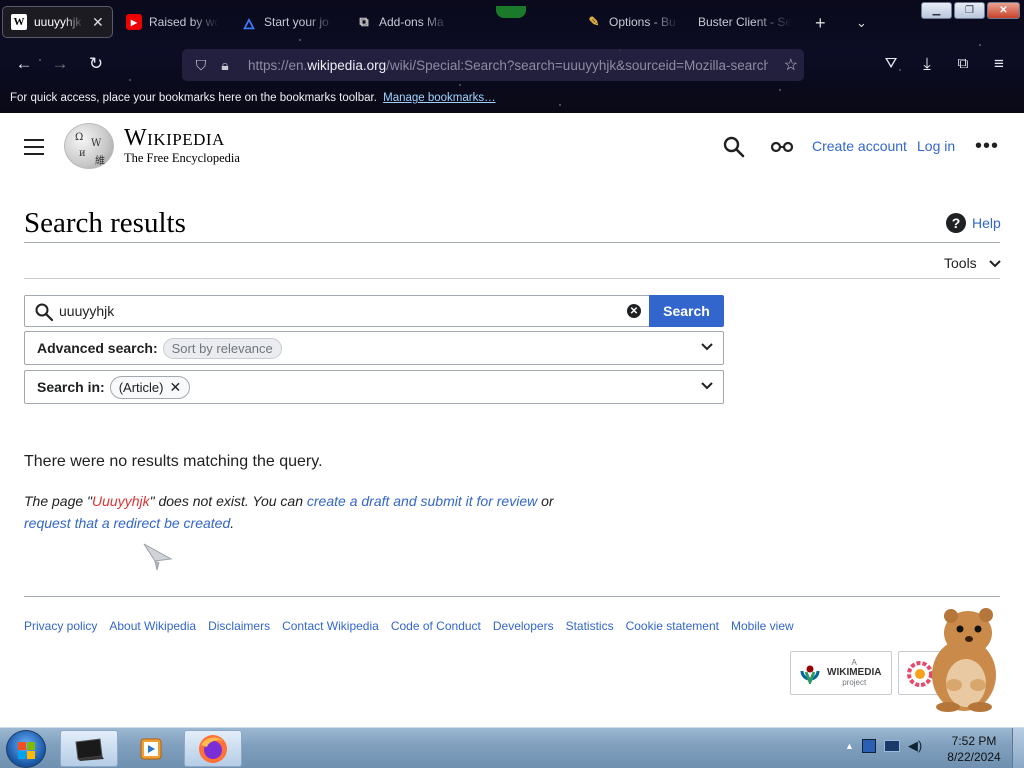 This screenshot has height=768, width=1024. What do you see at coordinates (686, 311) in the screenshot?
I see `search-button: Search` at bounding box center [686, 311].